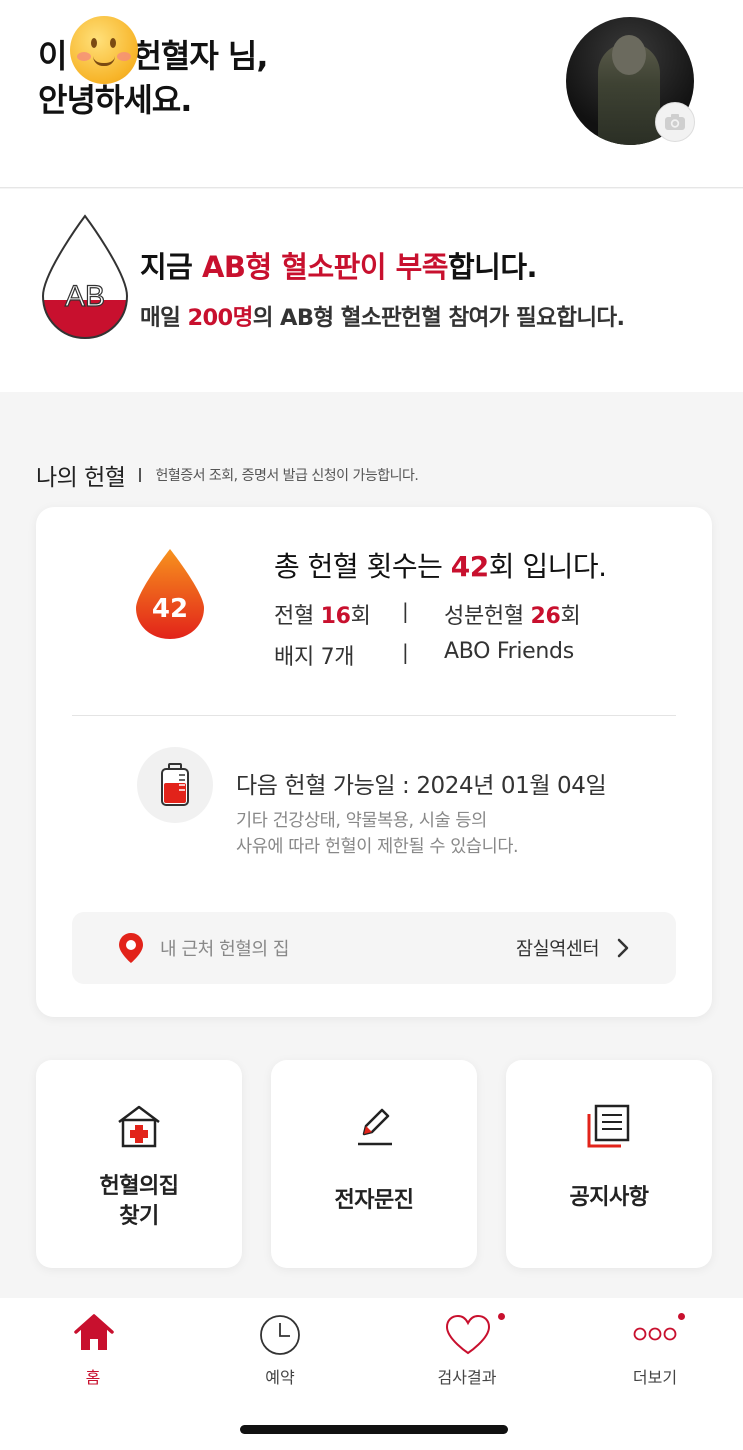  I want to click on donation-count-drop-icon: 42, so click(170, 596).